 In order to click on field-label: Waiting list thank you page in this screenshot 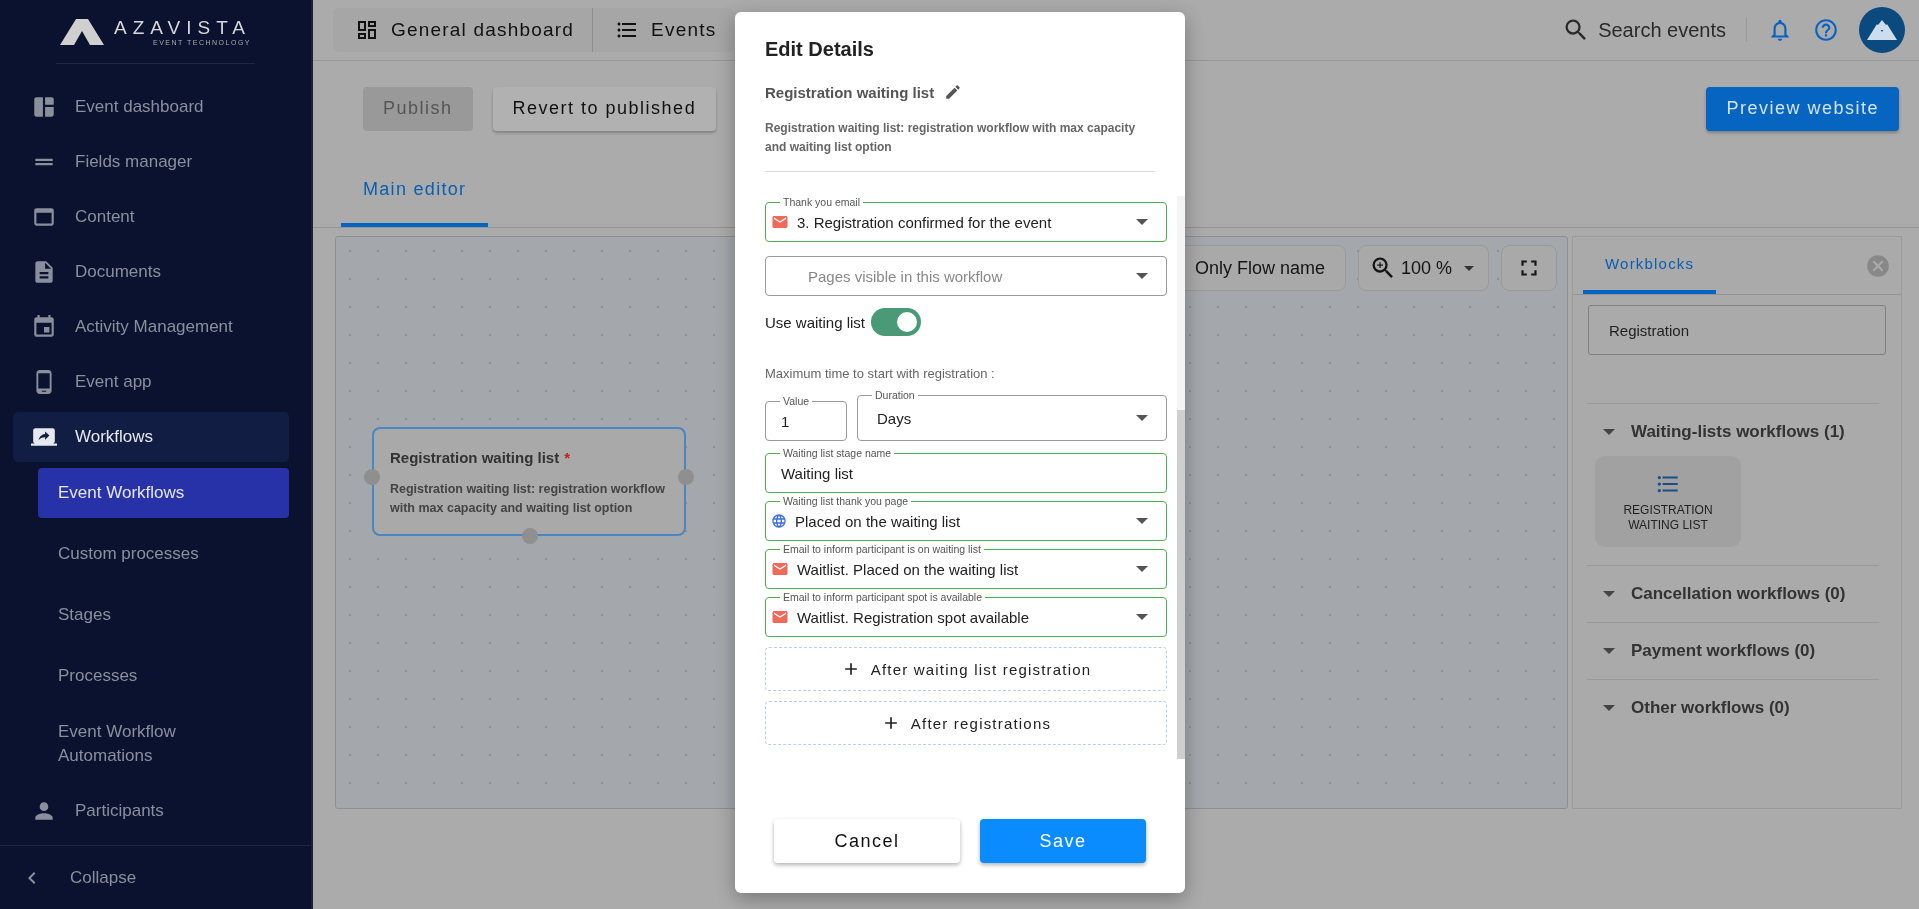, I will do `click(846, 501)`.